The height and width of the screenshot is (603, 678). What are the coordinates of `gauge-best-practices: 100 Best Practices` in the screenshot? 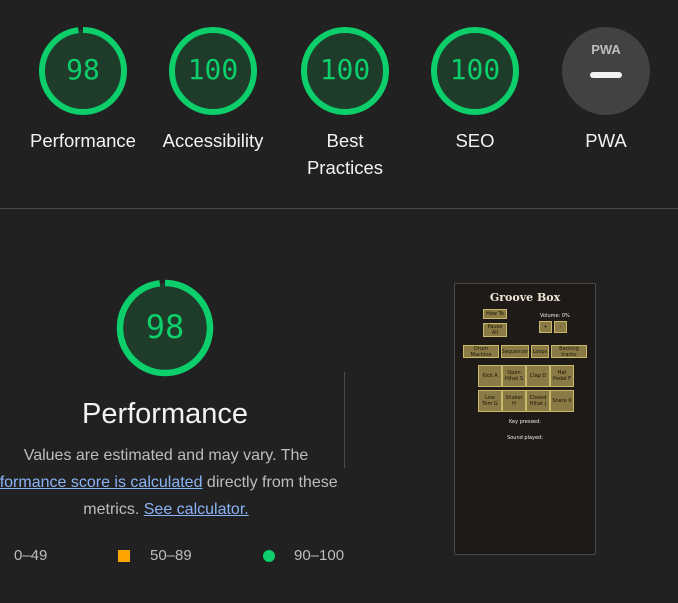 It's located at (345, 103).